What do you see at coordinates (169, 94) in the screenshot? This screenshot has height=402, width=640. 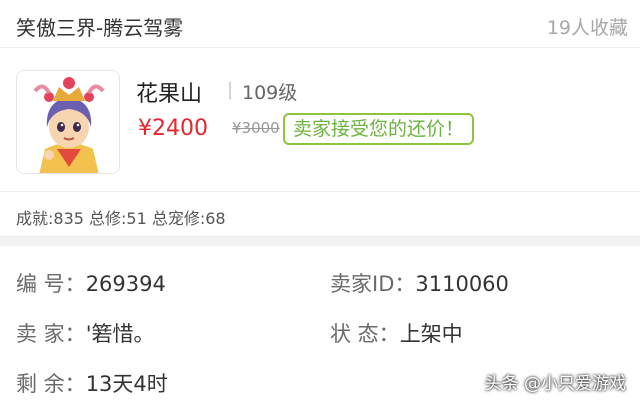 I see `server-name: 花果山` at bounding box center [169, 94].